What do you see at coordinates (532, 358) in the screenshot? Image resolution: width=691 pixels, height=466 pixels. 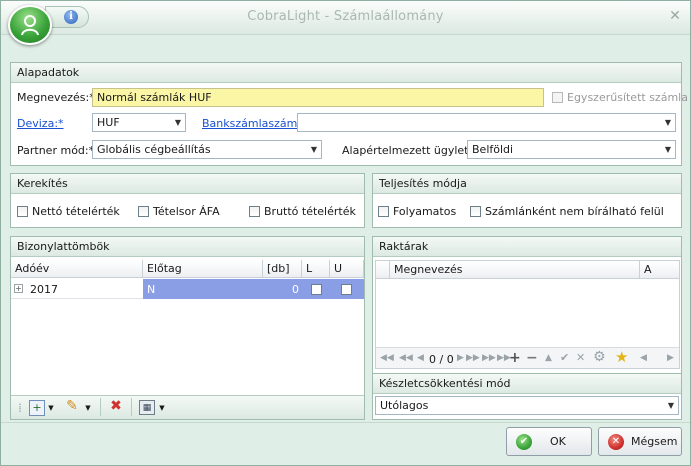 I see `remove-record-icon: −` at bounding box center [532, 358].